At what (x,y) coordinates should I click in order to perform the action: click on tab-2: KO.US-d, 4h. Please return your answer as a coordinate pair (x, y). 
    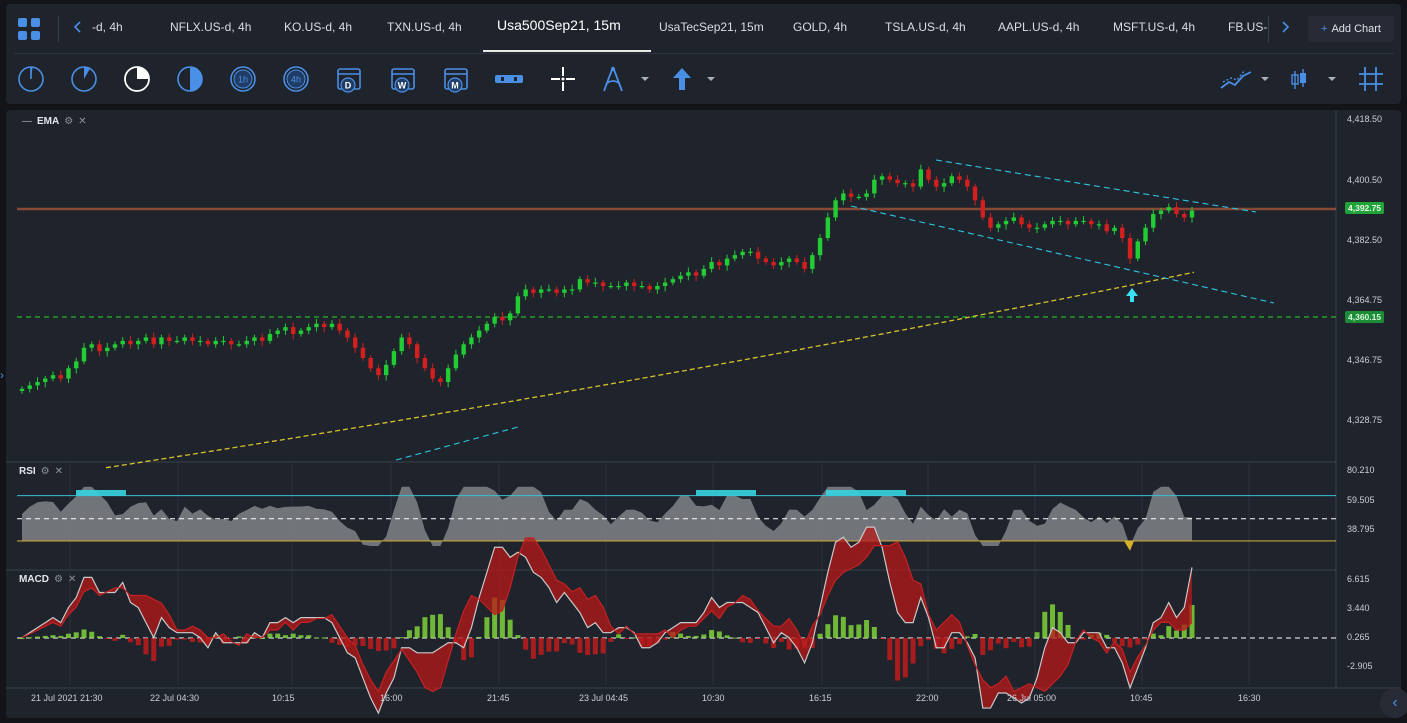
    Looking at the image, I should click on (318, 27).